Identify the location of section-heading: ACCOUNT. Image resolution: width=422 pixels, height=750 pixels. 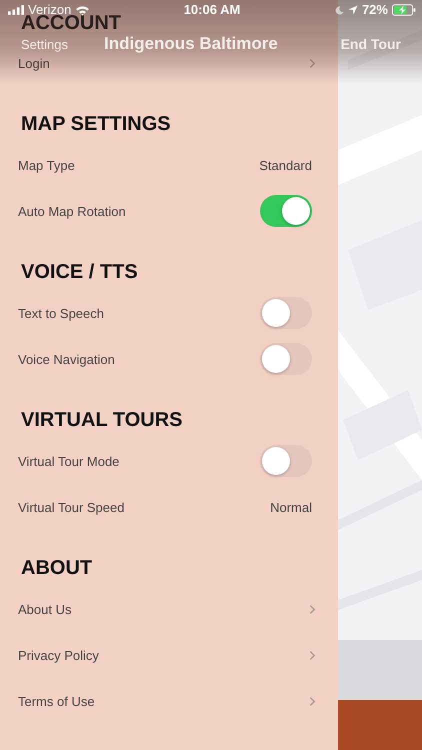
(70, 23).